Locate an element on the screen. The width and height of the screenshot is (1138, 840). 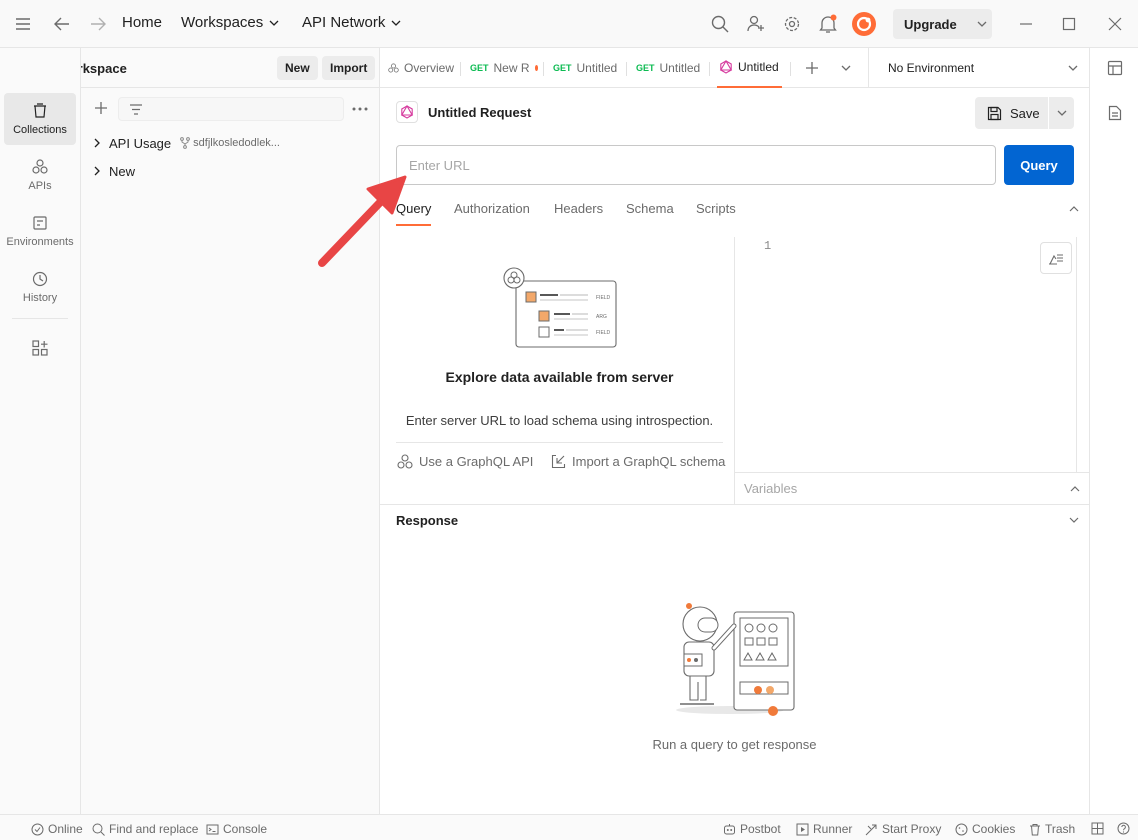
settings-gear-icon is located at coordinates (792, 24).